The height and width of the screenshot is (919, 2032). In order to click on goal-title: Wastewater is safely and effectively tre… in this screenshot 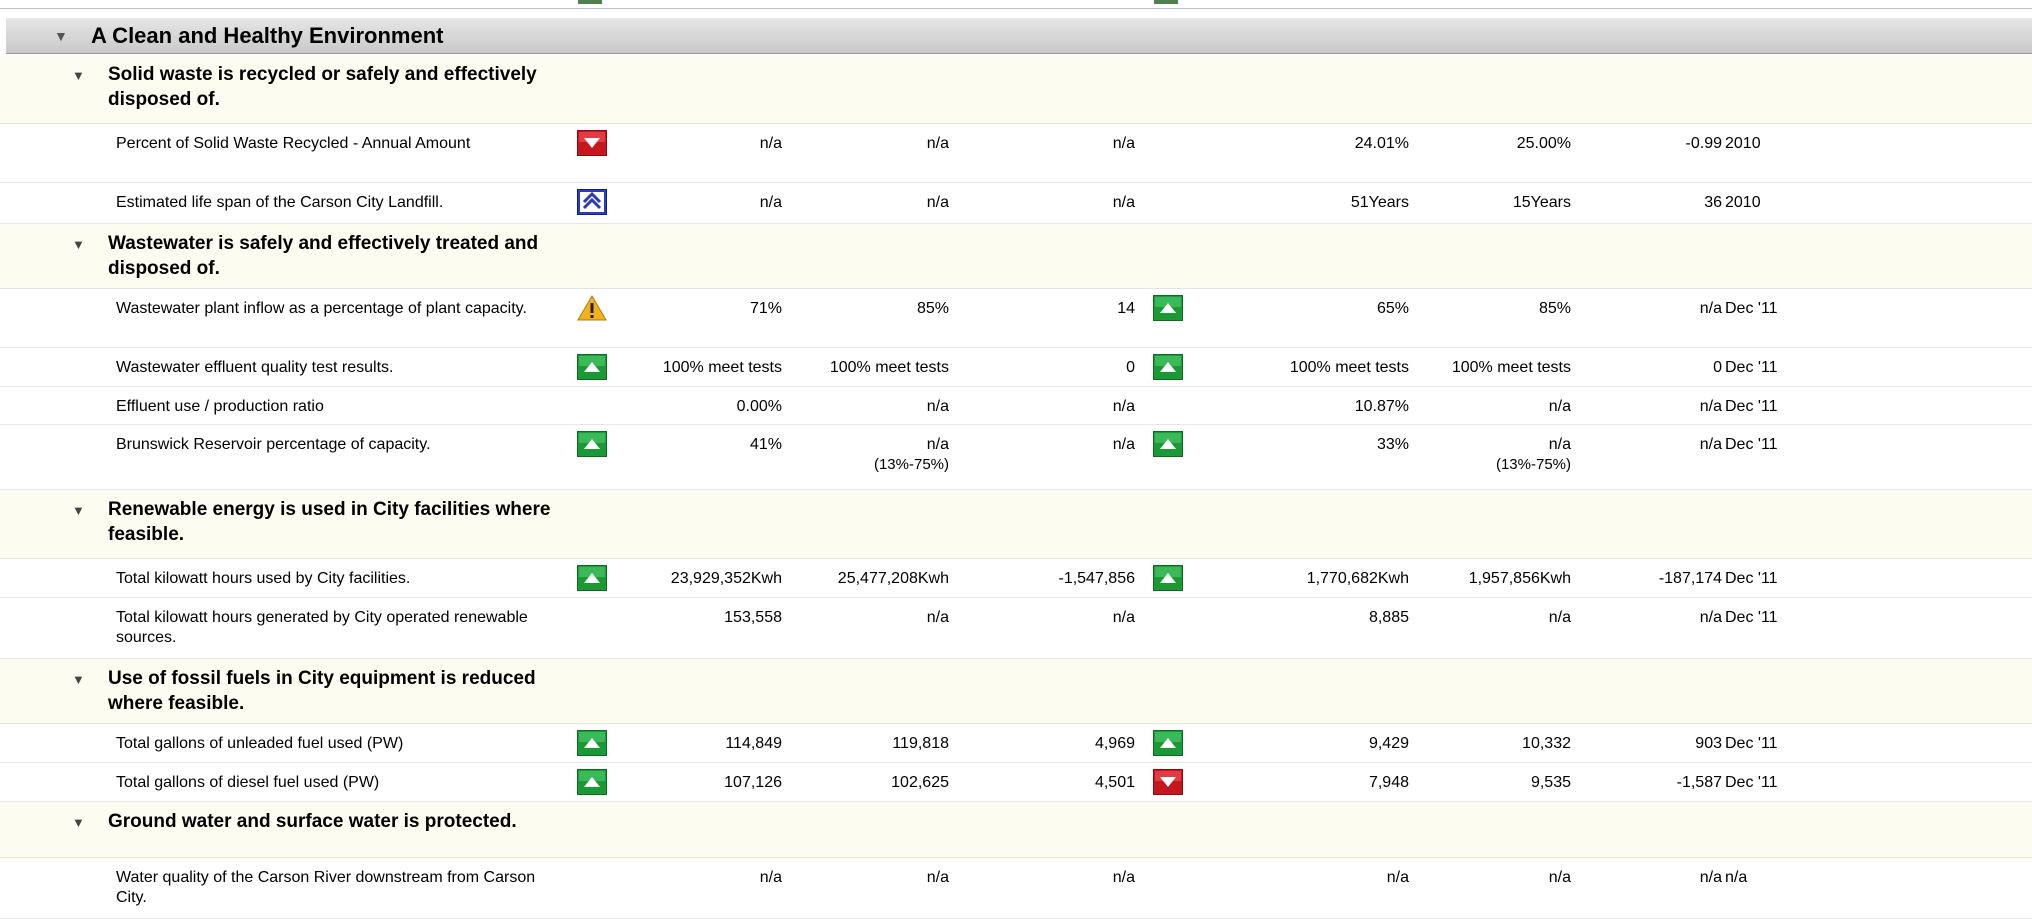, I will do `click(323, 256)`.